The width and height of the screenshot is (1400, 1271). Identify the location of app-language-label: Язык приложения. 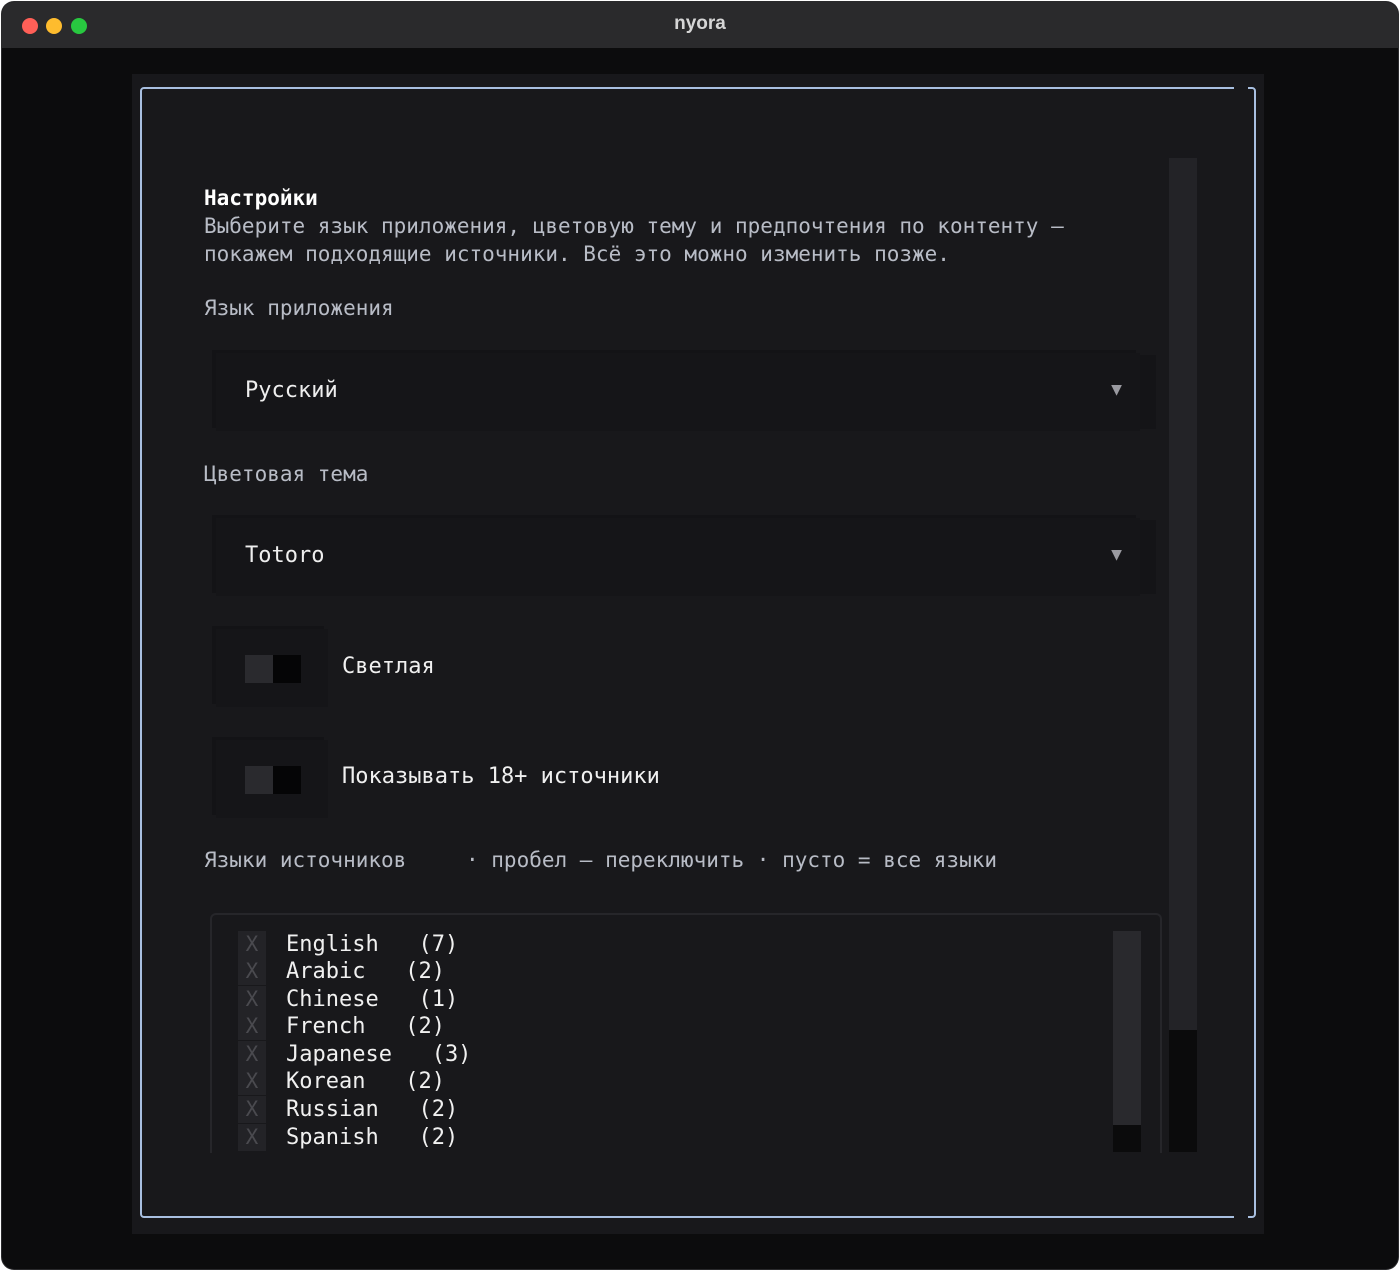
(299, 308).